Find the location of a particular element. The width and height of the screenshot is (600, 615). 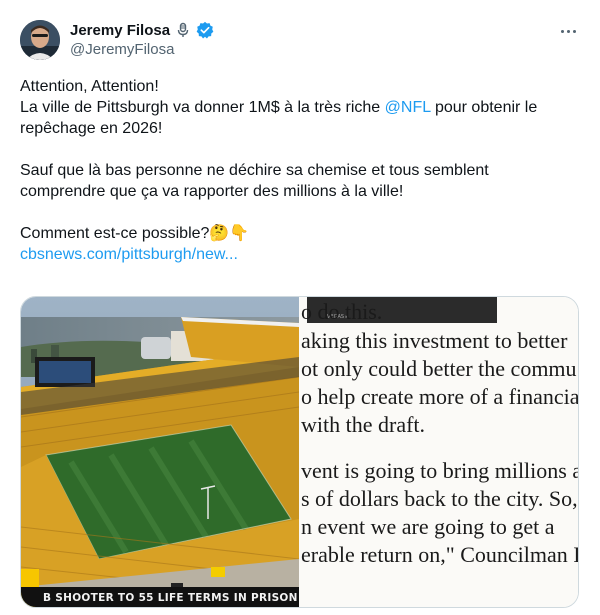

author-display-name: Jeremy Filosa is located at coordinates (120, 30).